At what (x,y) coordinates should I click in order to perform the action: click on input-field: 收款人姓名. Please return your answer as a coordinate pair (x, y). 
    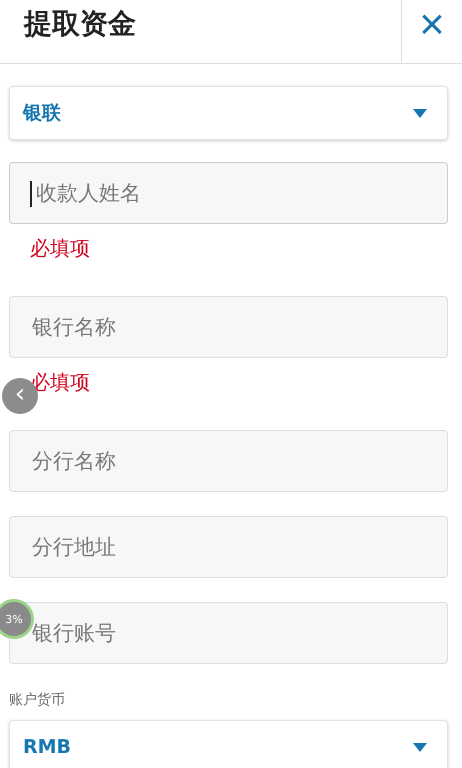
    Looking at the image, I should click on (228, 193).